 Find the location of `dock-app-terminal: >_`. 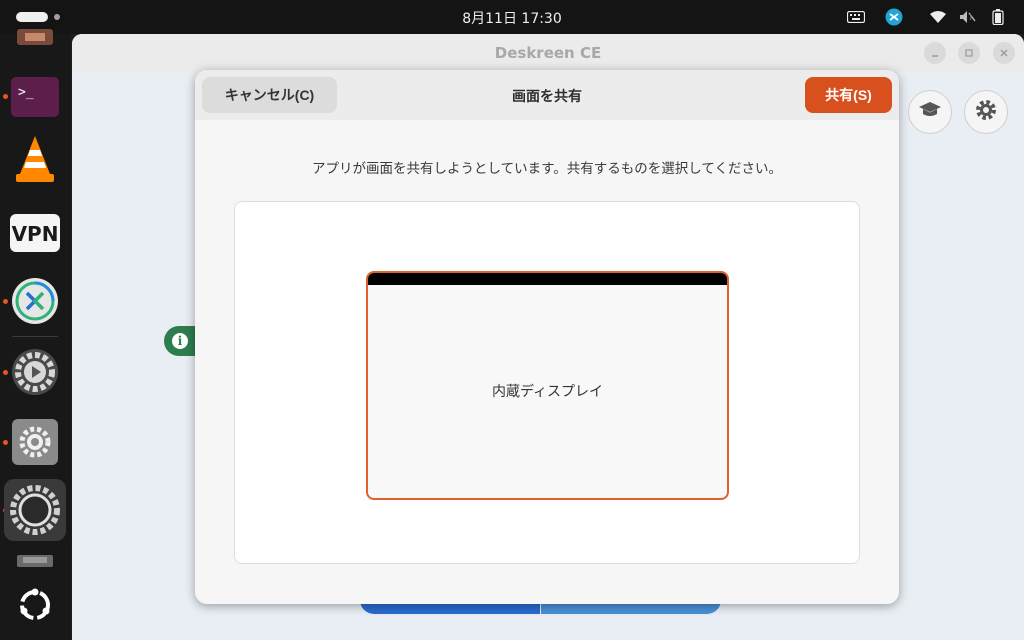

dock-app-terminal: >_ is located at coordinates (35, 97).